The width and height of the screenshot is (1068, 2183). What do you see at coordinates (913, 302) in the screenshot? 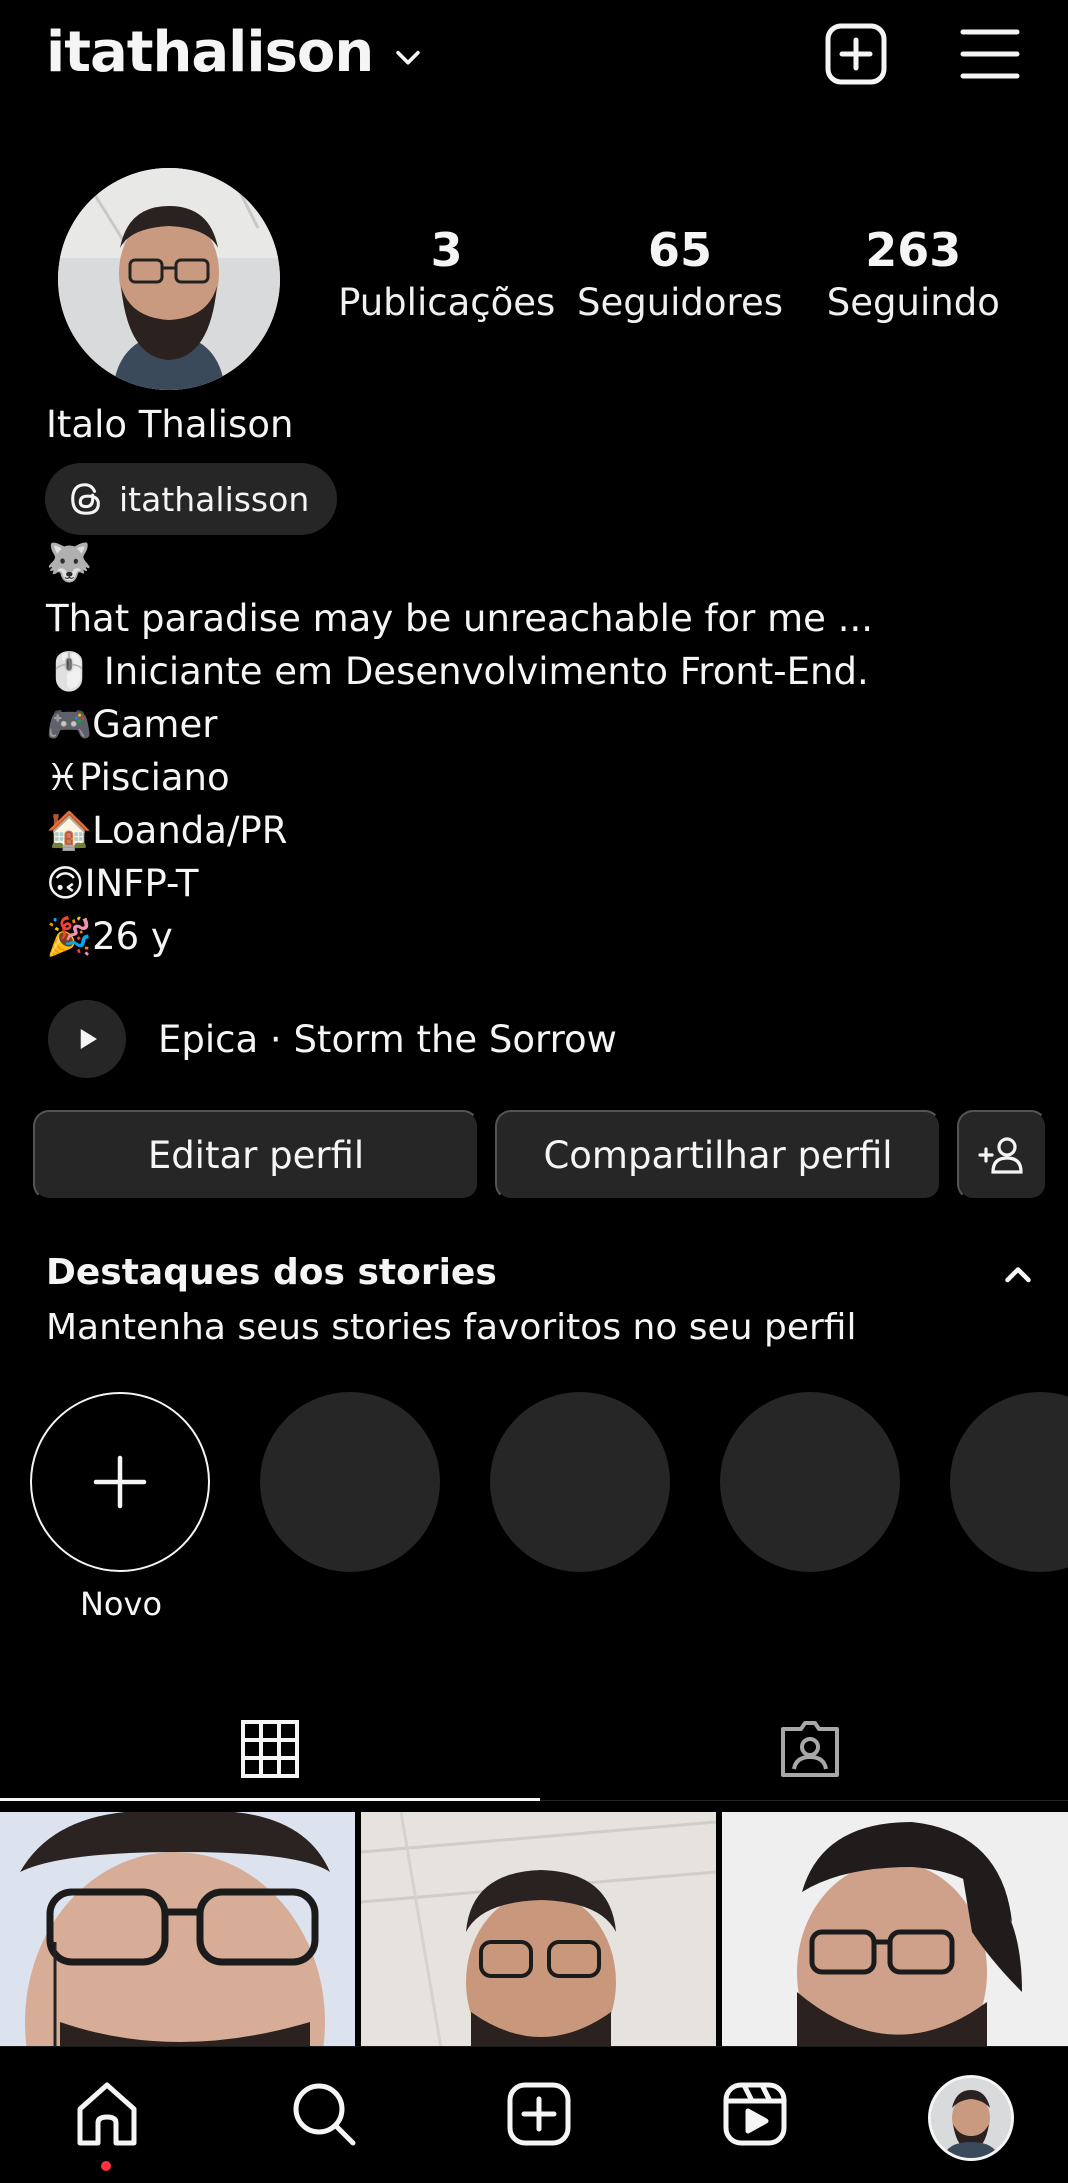
I see `stat-label: Seguindo` at bounding box center [913, 302].